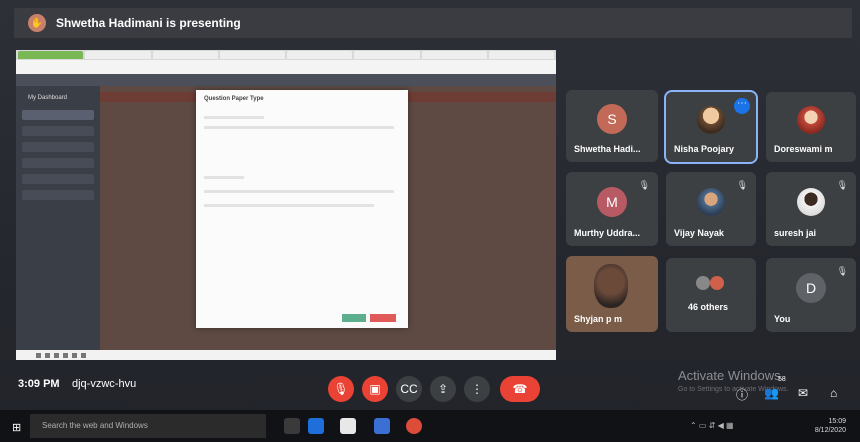  I want to click on browser-tabs, so click(286, 55).